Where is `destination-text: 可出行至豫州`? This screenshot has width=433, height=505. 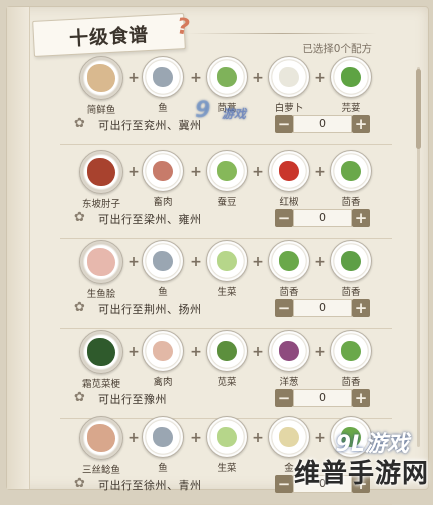
destination-text: 可出行至豫州 is located at coordinates (132, 399).